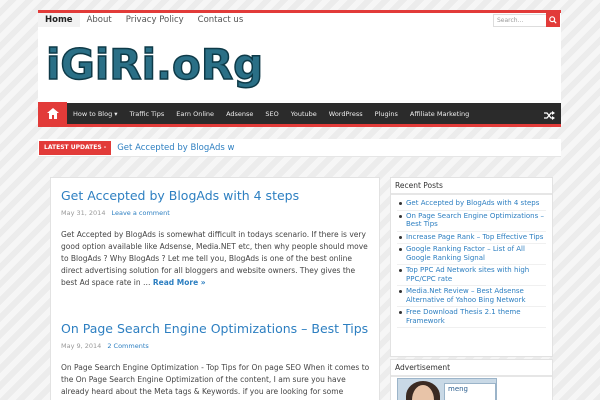 Image resolution: width=600 pixels, height=400 pixels. Describe the element at coordinates (99, 20) in the screenshot. I see `top-nav-about: About` at that location.